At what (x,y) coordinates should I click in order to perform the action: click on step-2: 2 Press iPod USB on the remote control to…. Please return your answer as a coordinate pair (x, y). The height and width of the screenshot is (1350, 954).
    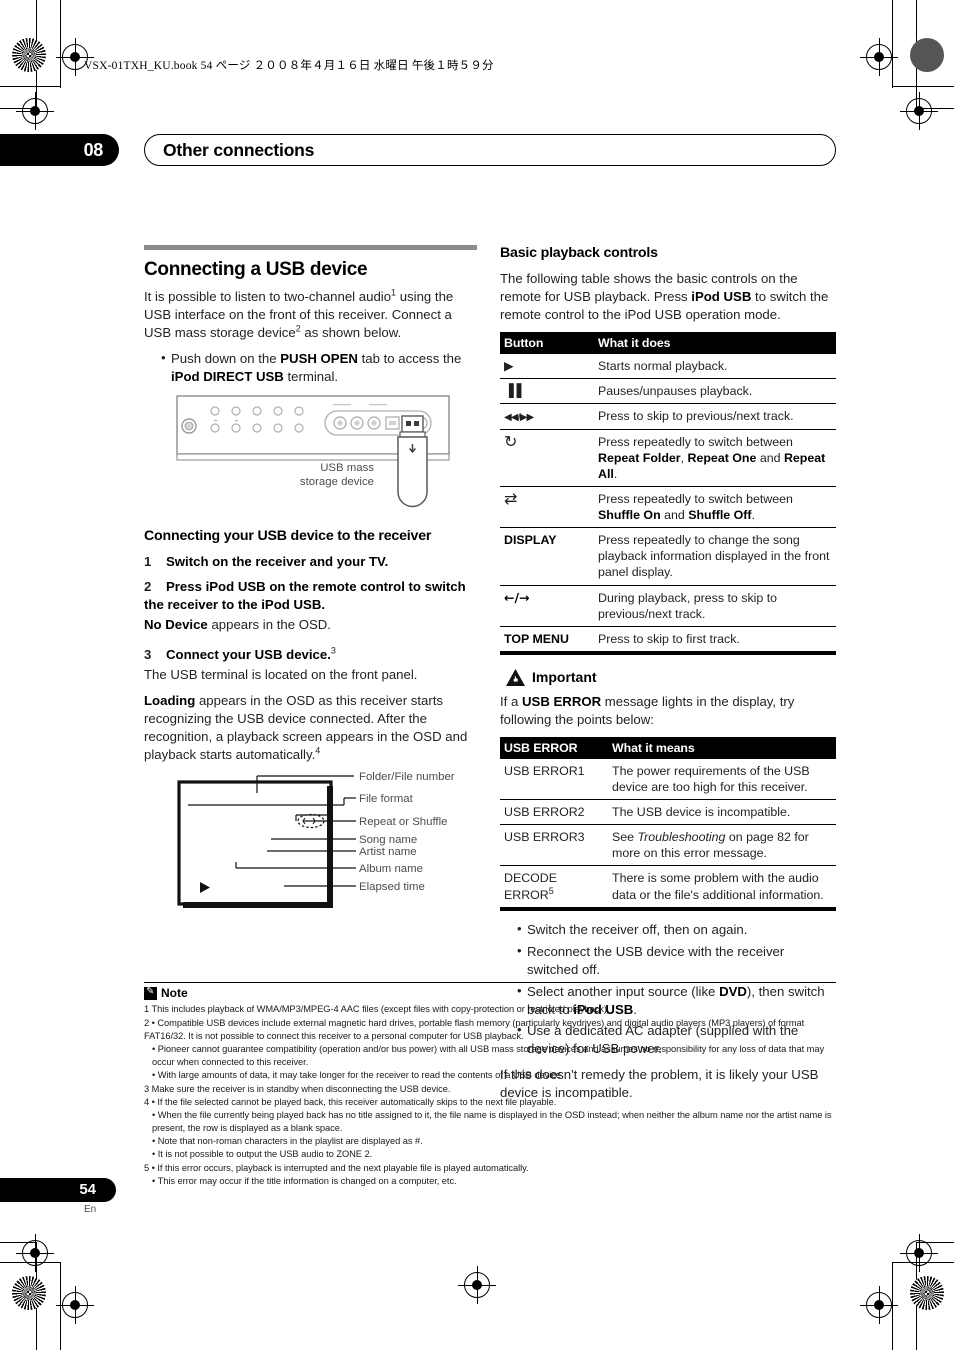
    Looking at the image, I should click on (310, 596).